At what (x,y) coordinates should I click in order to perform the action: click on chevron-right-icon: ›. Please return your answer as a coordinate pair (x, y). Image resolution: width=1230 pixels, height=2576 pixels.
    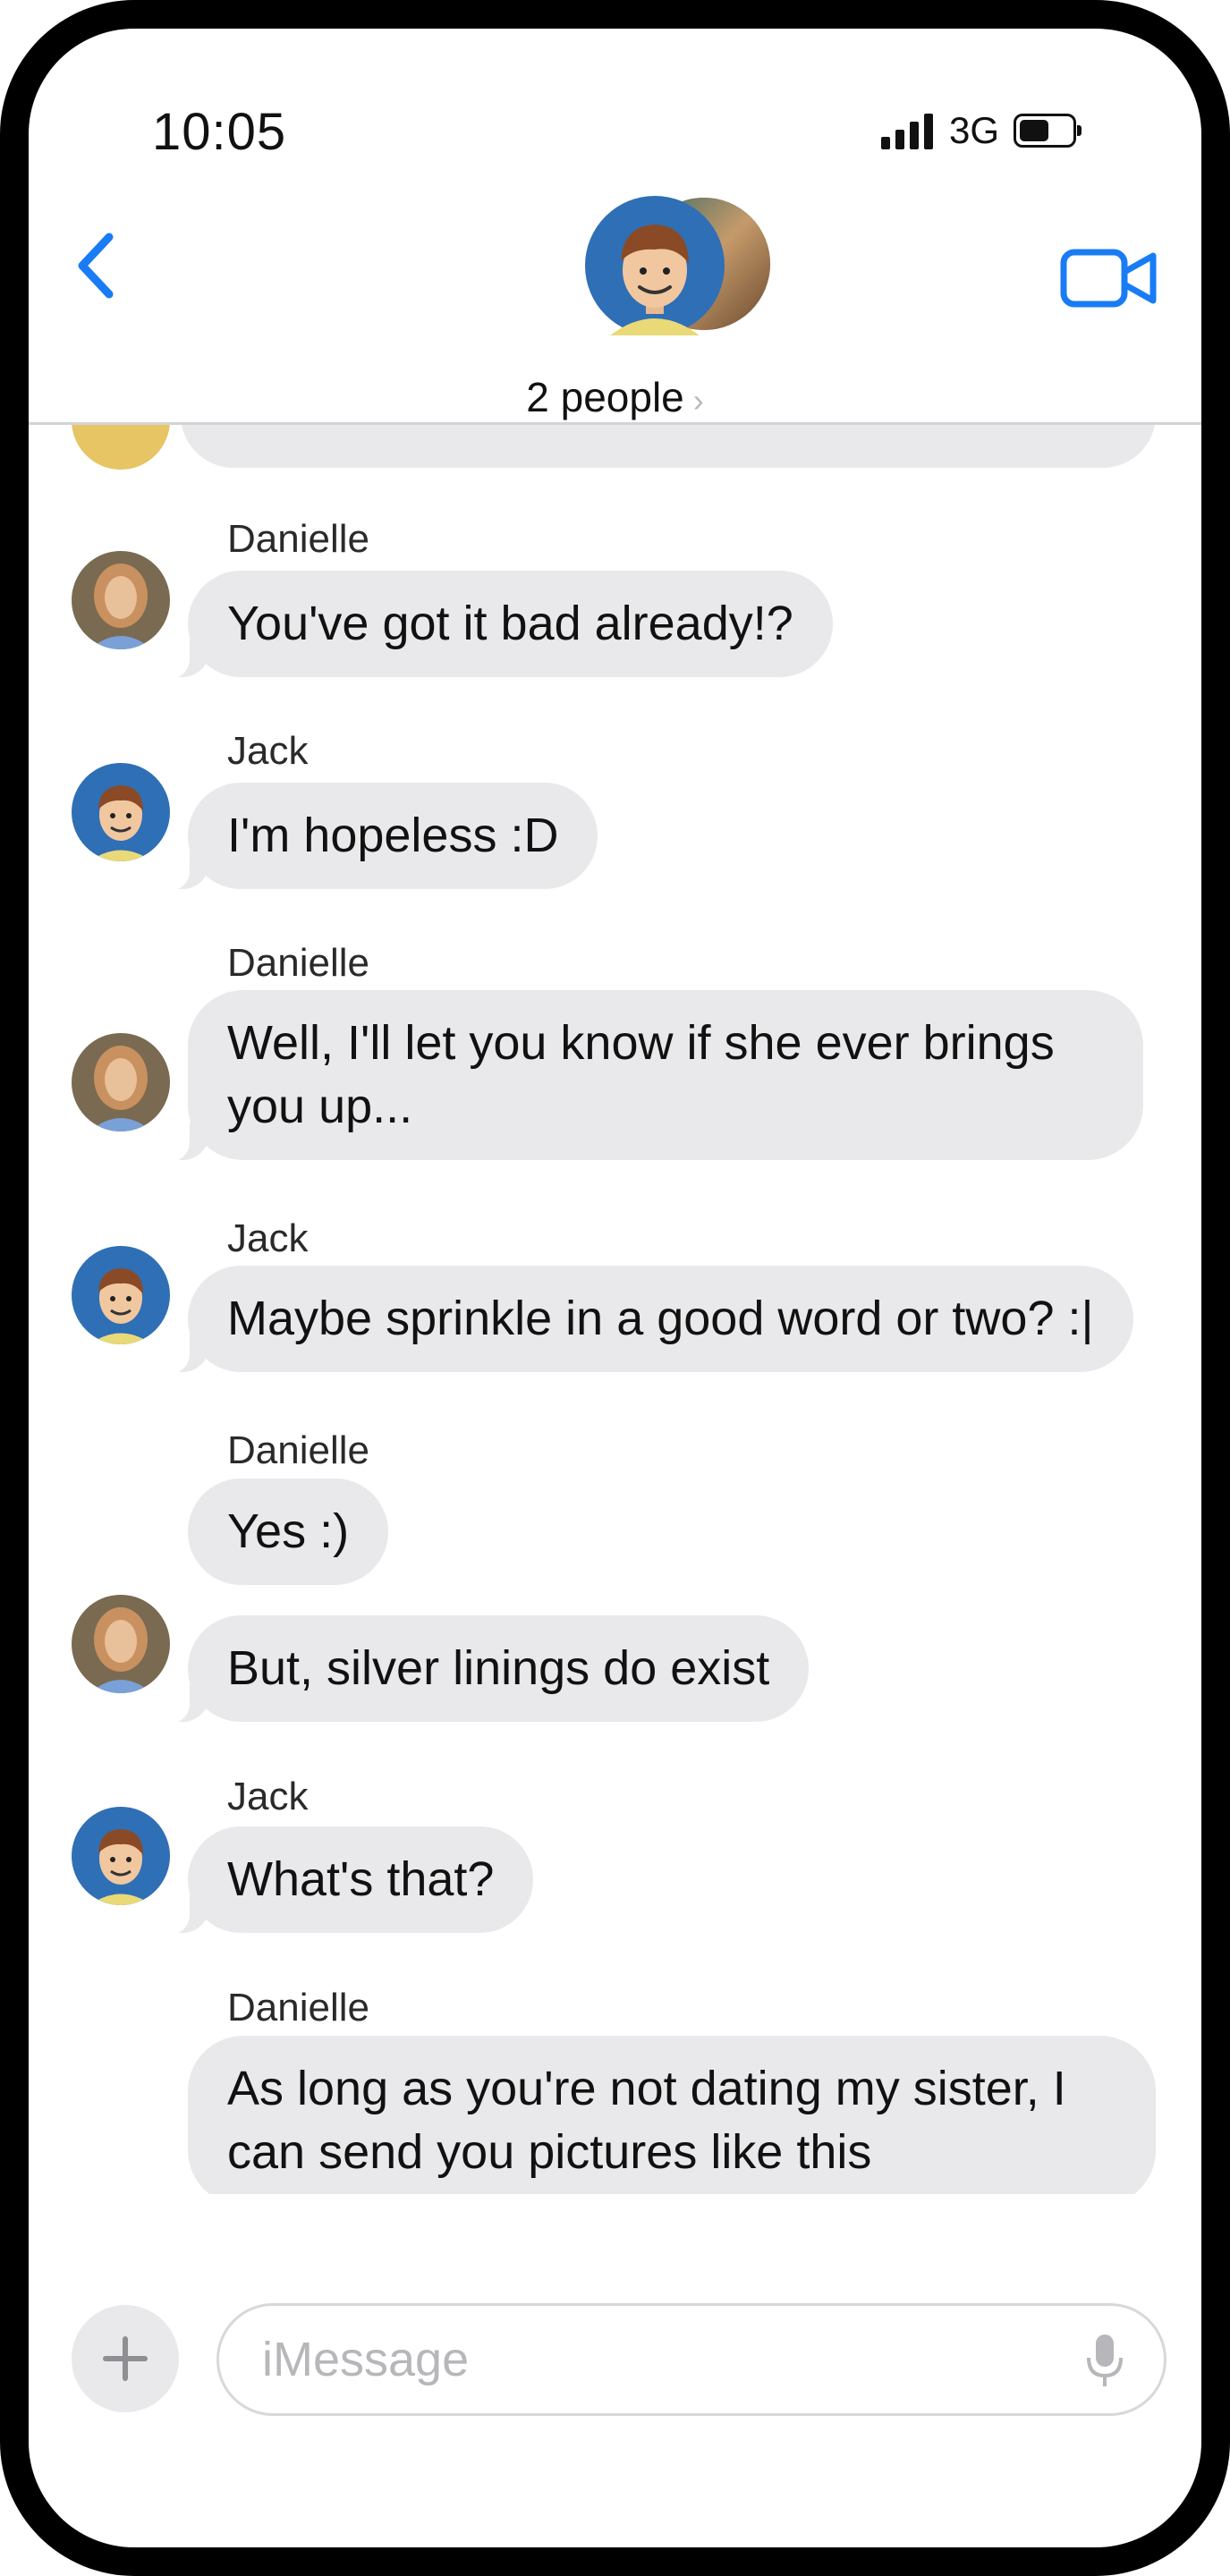
    Looking at the image, I should click on (698, 400).